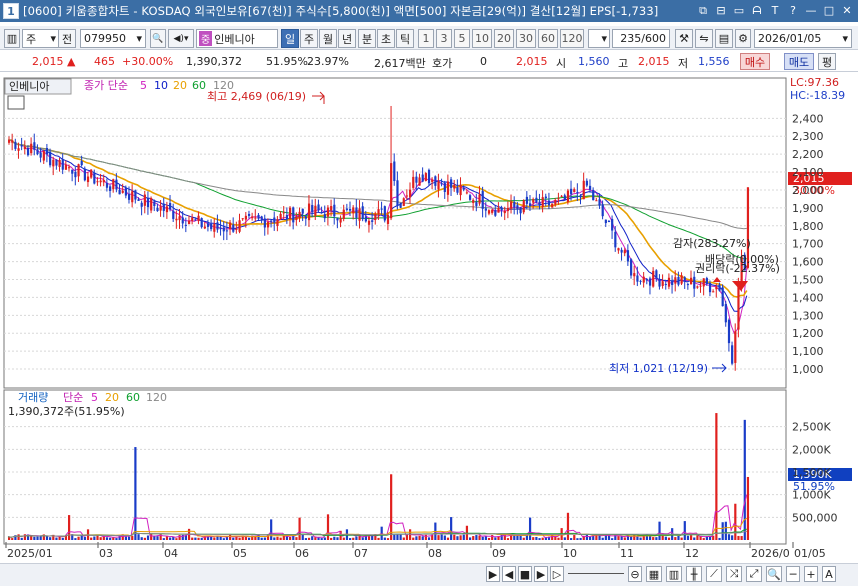 This screenshot has height=586, width=858. I want to click on window-number: 1, so click(11, 11).